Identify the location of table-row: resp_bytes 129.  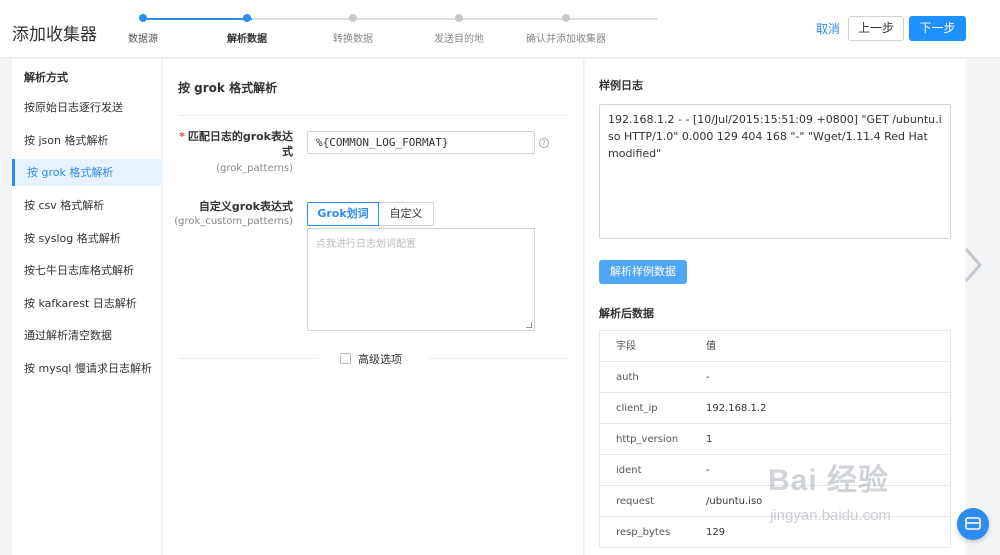
(775, 532).